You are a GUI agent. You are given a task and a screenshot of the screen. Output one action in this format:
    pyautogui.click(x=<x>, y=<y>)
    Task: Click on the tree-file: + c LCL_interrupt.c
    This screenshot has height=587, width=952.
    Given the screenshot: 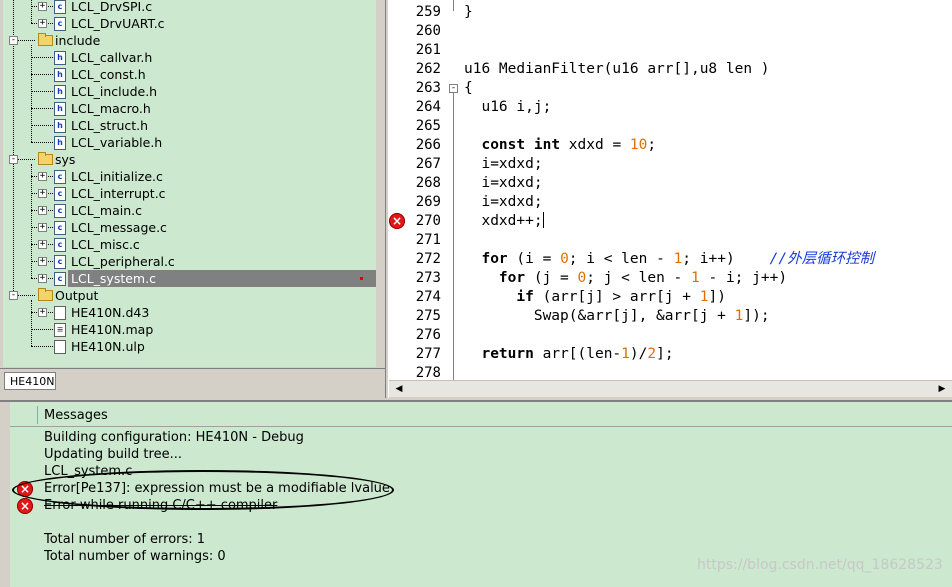 What is the action you would take?
    pyautogui.click(x=189, y=193)
    